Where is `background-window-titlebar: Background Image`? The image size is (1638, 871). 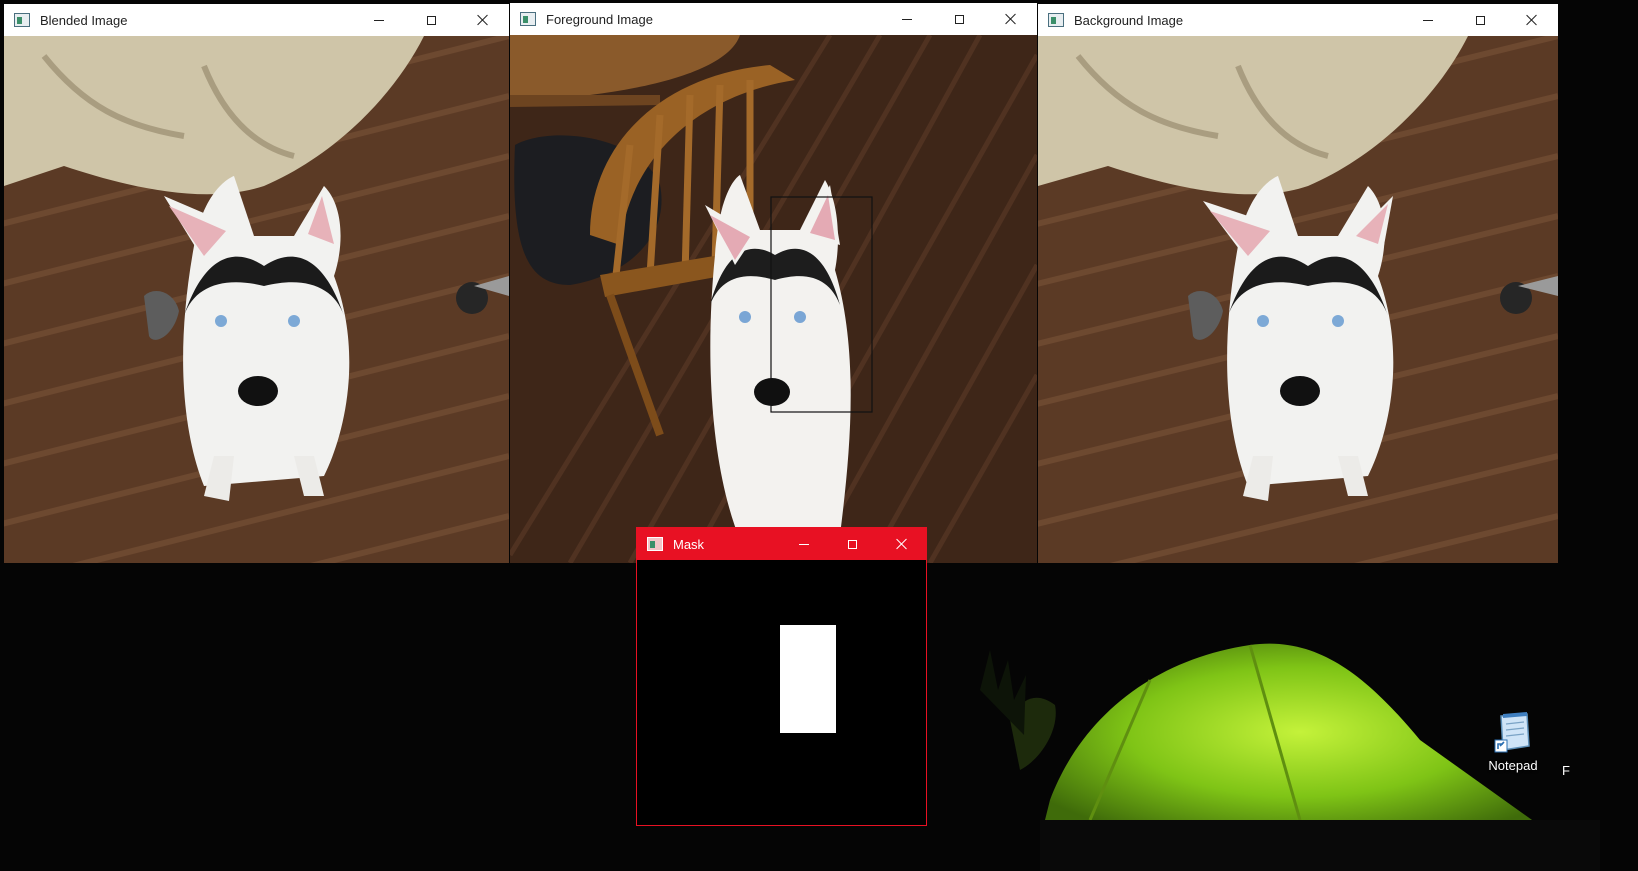
background-window-titlebar: Background Image is located at coordinates (1298, 20).